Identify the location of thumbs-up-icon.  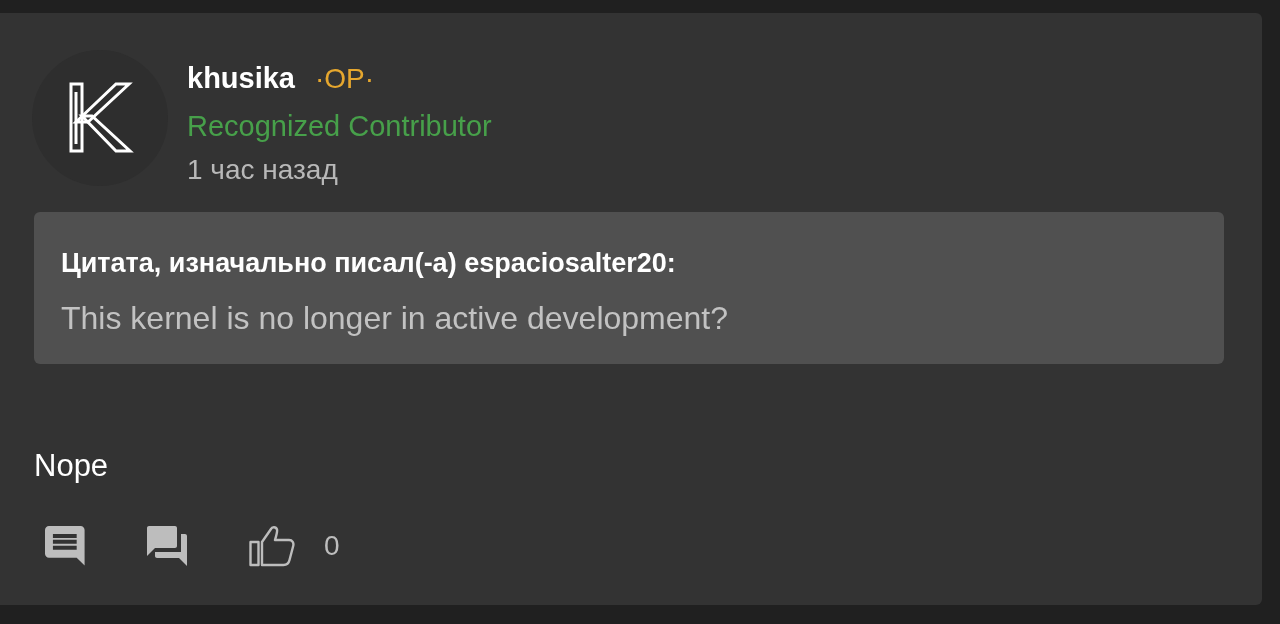
(272, 546).